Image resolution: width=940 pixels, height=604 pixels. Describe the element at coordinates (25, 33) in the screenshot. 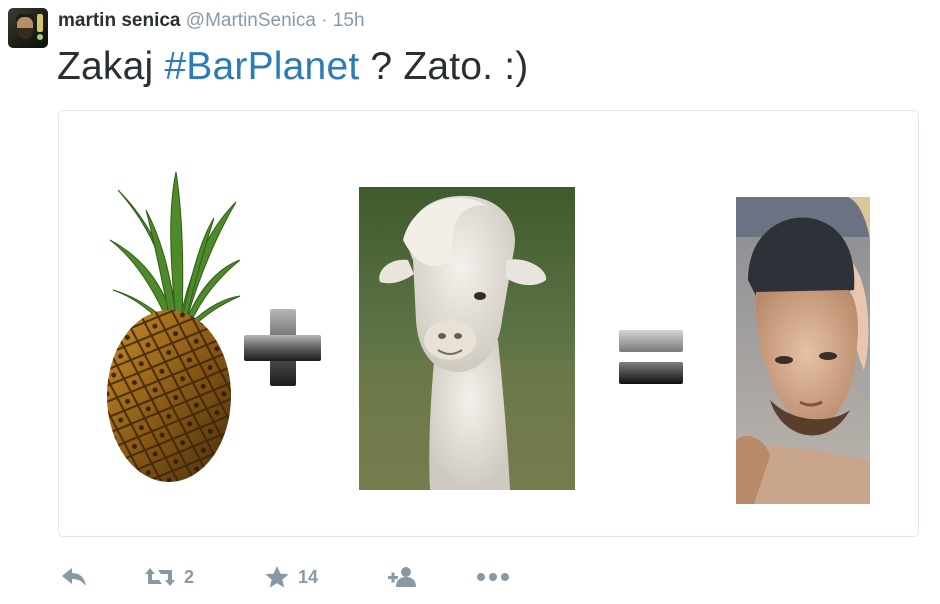

I see `avatar-beard` at that location.